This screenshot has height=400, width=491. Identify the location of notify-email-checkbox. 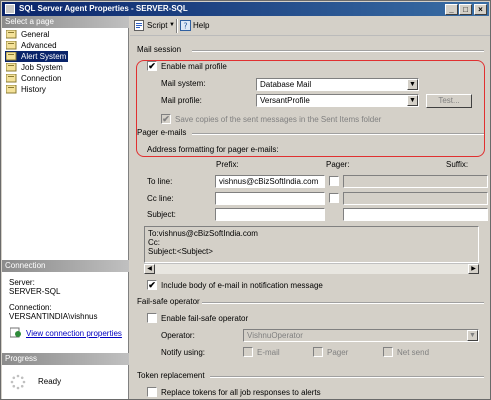
(248, 352).